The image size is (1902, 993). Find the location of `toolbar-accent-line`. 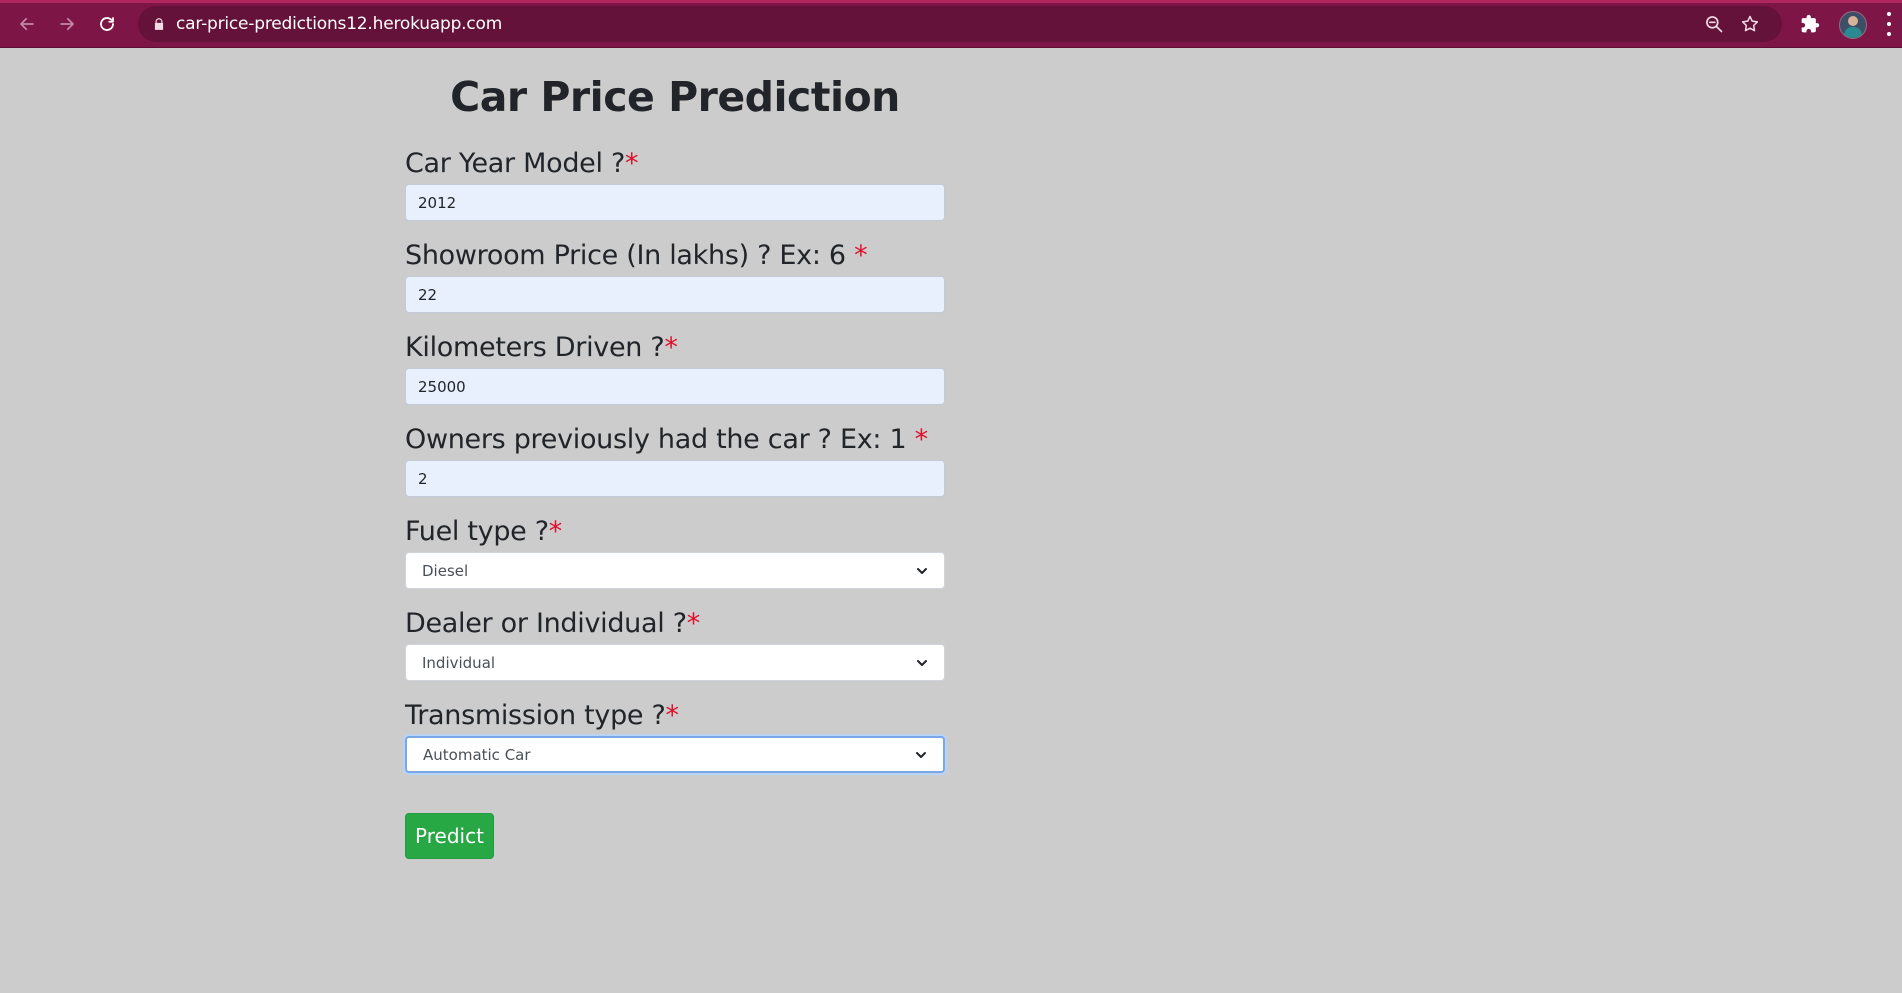

toolbar-accent-line is located at coordinates (951, 1).